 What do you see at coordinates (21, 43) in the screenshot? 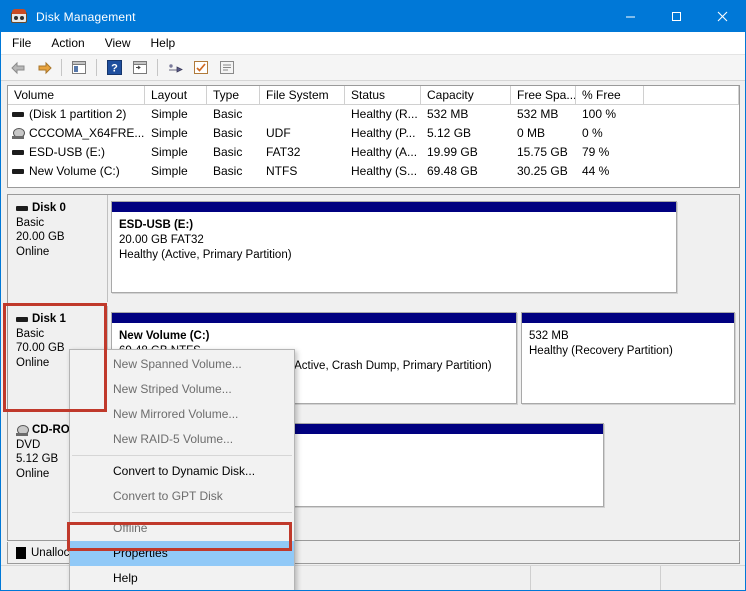
I see `menu-file: File` at bounding box center [21, 43].